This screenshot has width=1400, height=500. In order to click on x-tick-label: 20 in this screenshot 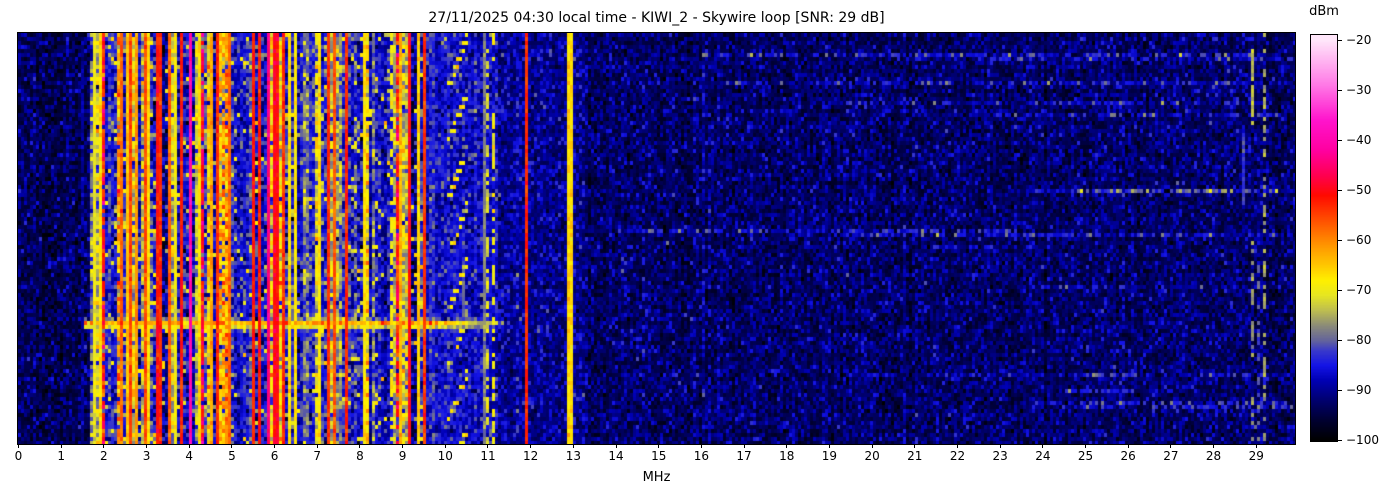, I will do `click(872, 456)`.